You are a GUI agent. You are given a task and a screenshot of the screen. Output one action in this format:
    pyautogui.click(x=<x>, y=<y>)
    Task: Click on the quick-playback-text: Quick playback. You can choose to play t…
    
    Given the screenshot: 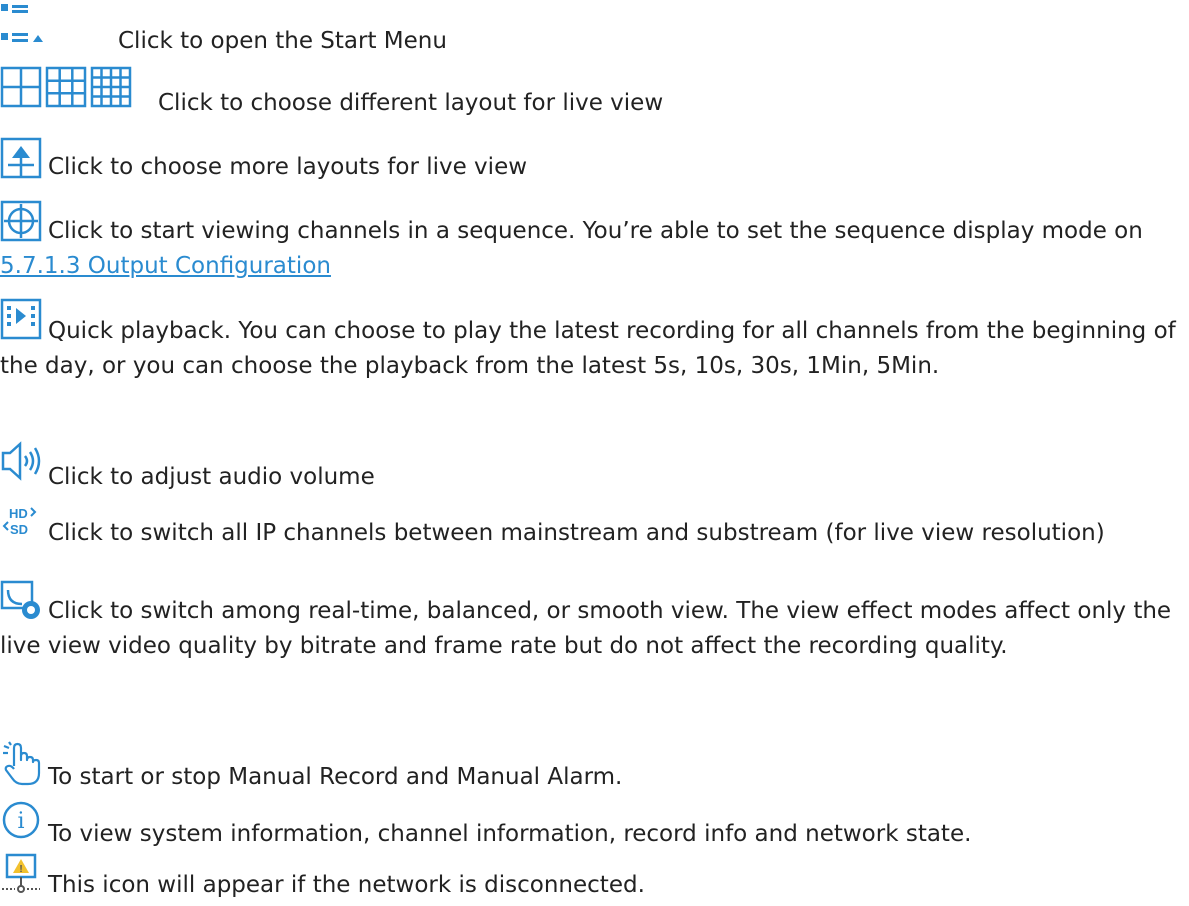 What is the action you would take?
    pyautogui.click(x=588, y=348)
    